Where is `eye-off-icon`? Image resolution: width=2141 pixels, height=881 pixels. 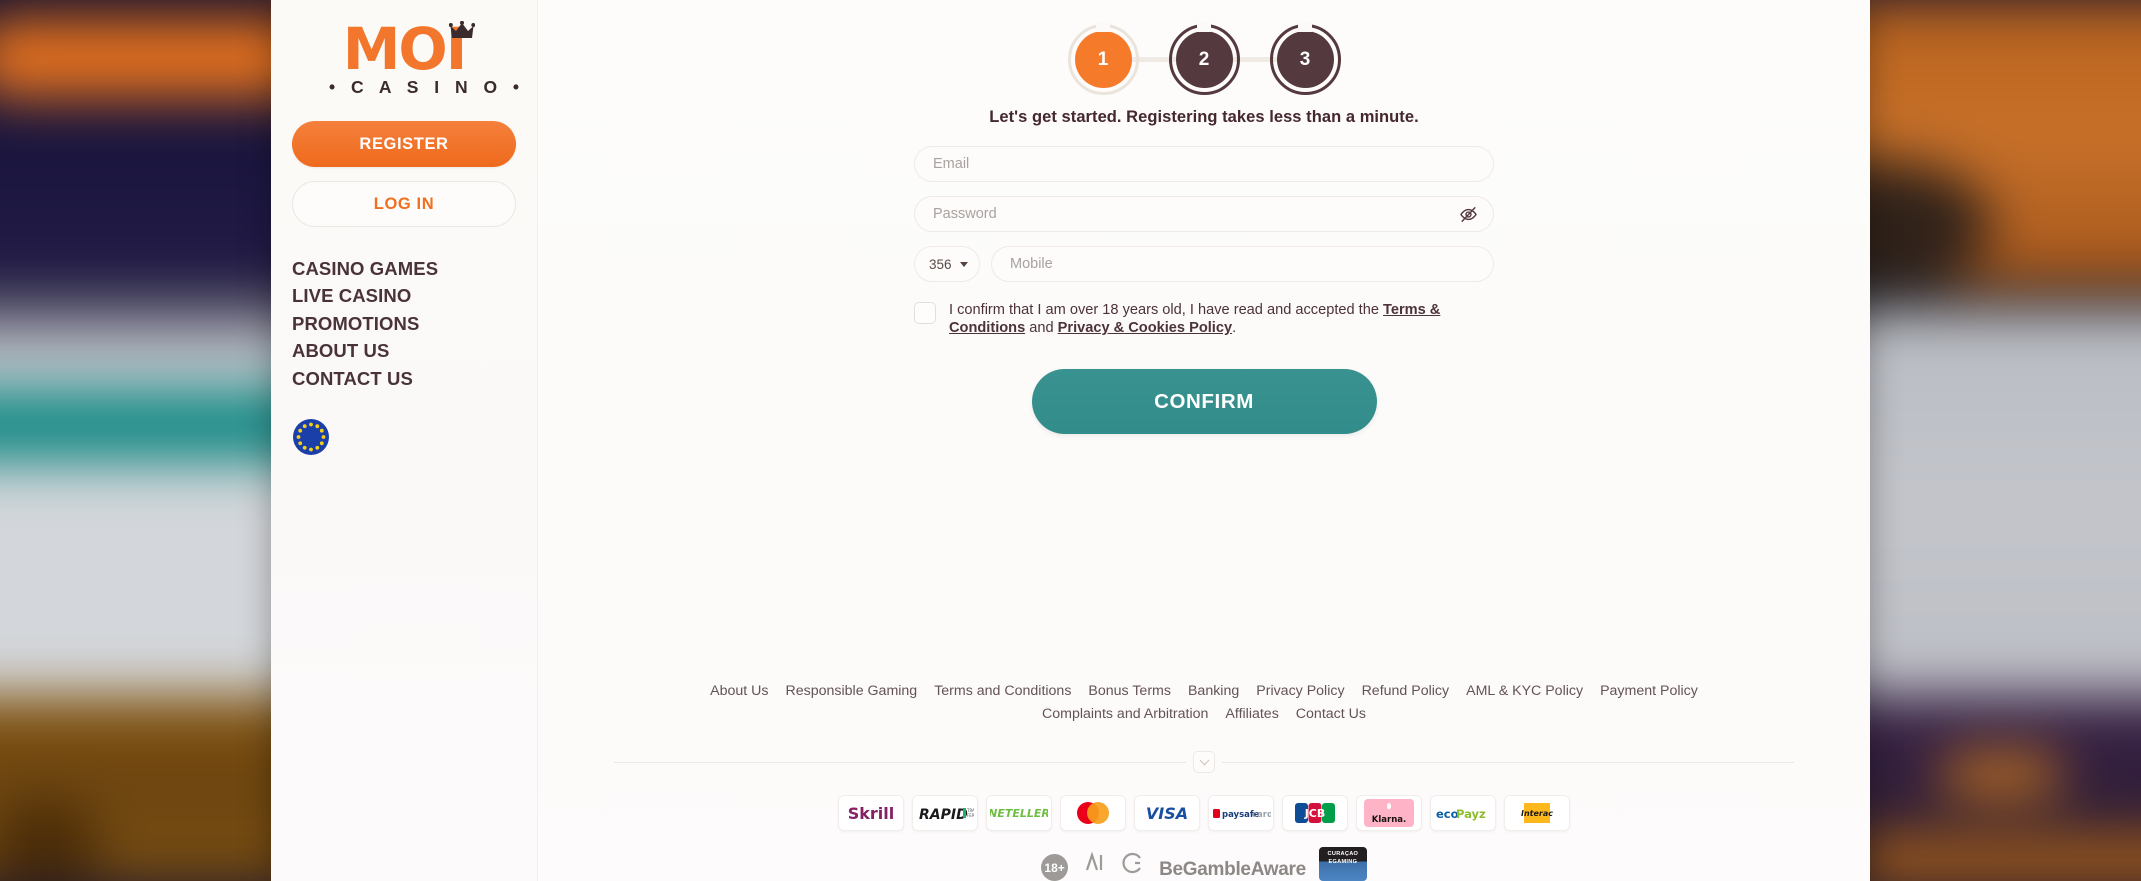
eye-off-icon is located at coordinates (1468, 214).